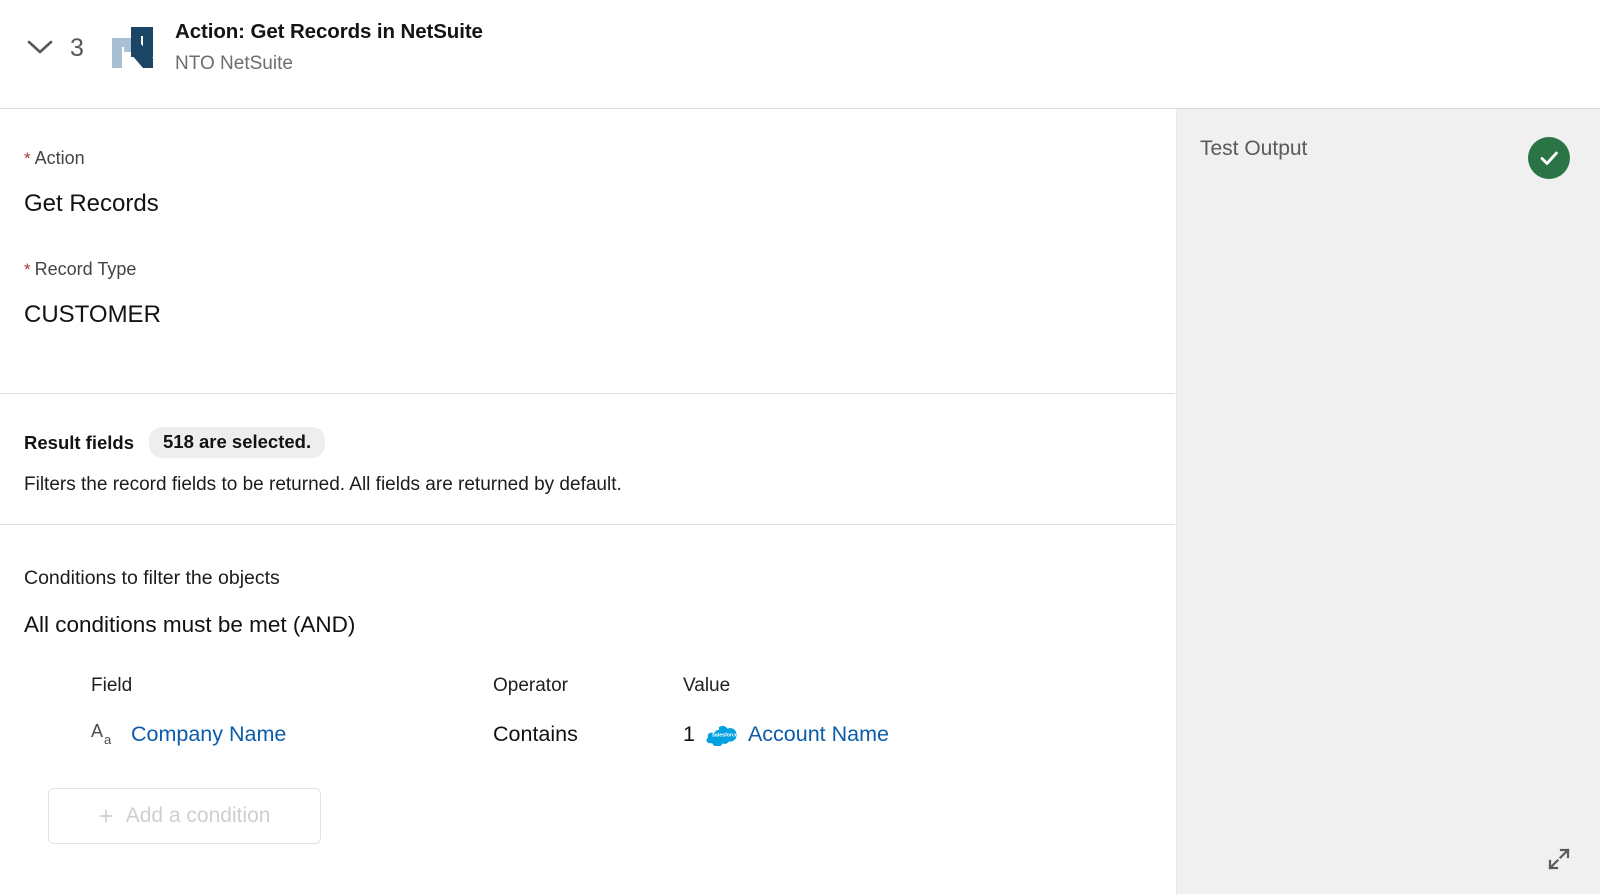  Describe the element at coordinates (587, 315) in the screenshot. I see `record-type-field-value: CUSTOMER` at that location.